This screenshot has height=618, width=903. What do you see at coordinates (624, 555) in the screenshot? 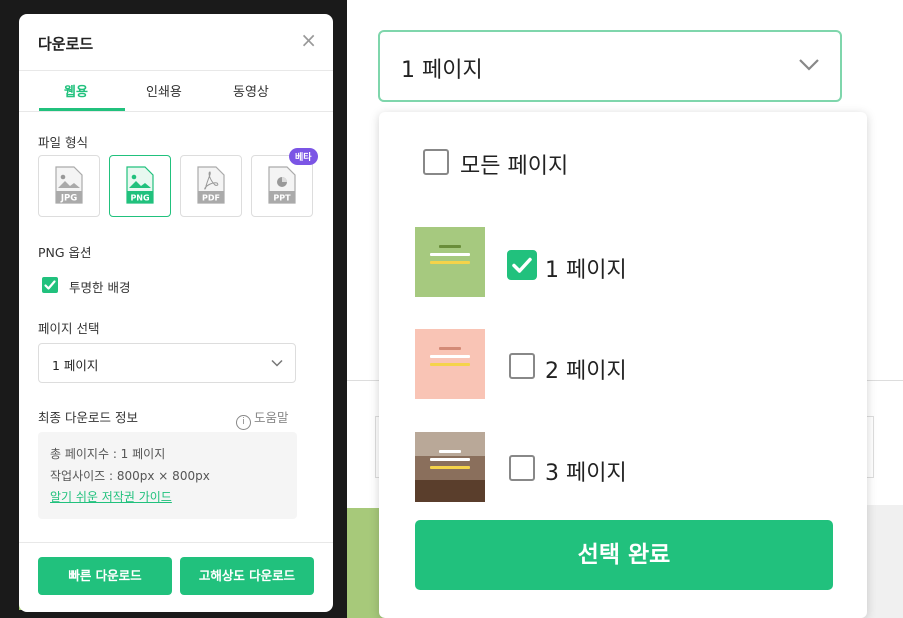
I see `confirm-selection-button: 선택 완료` at bounding box center [624, 555].